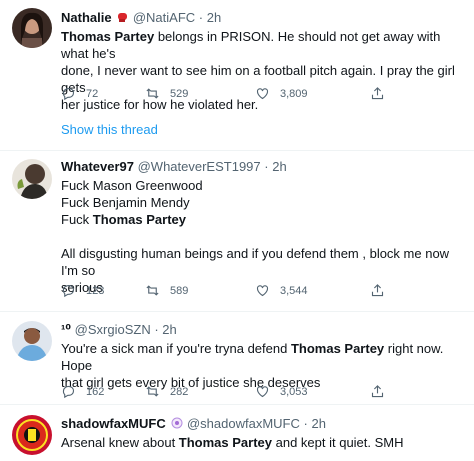  What do you see at coordinates (176, 348) in the screenshot?
I see `text-segment: You're a sick man if you're tryna defend` at bounding box center [176, 348].